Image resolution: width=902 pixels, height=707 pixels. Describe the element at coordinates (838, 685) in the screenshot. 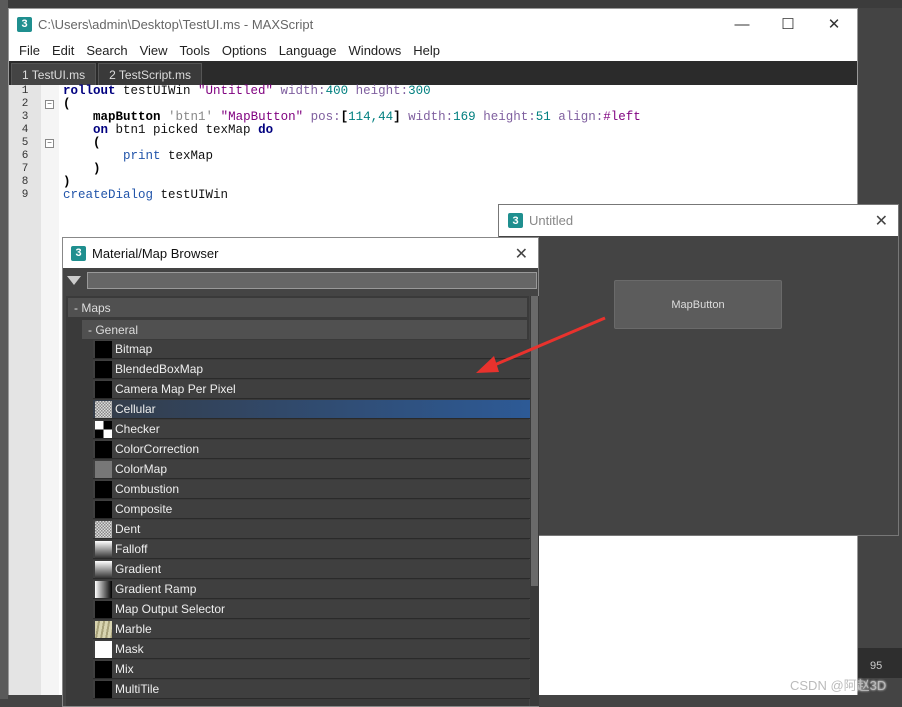

I see `watermark: CSDN @阿赵3D` at that location.